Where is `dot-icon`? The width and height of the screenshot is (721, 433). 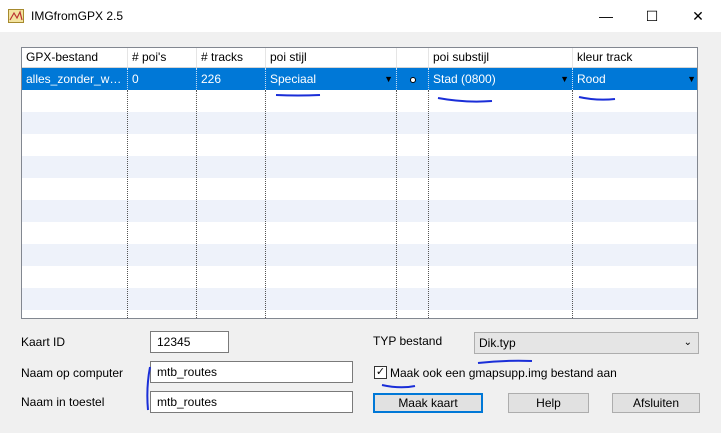
dot-icon is located at coordinates (412, 79).